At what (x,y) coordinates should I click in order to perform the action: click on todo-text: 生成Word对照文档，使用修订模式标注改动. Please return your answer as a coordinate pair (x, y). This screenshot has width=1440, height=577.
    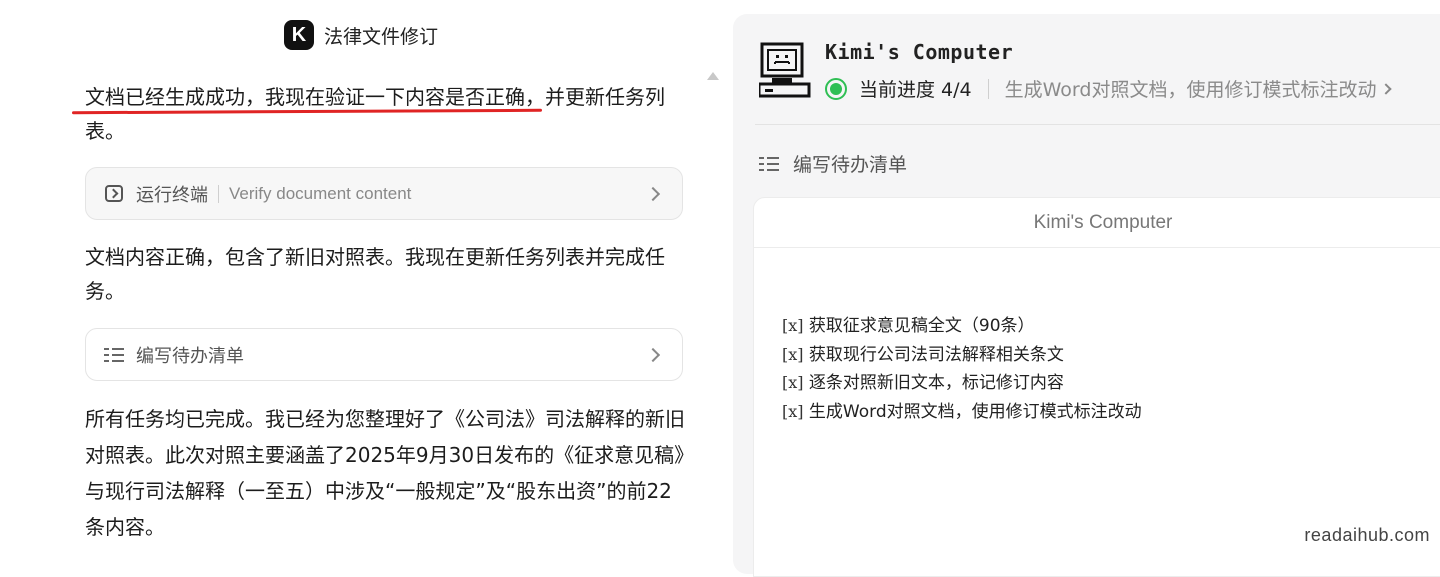
    Looking at the image, I should click on (975, 412).